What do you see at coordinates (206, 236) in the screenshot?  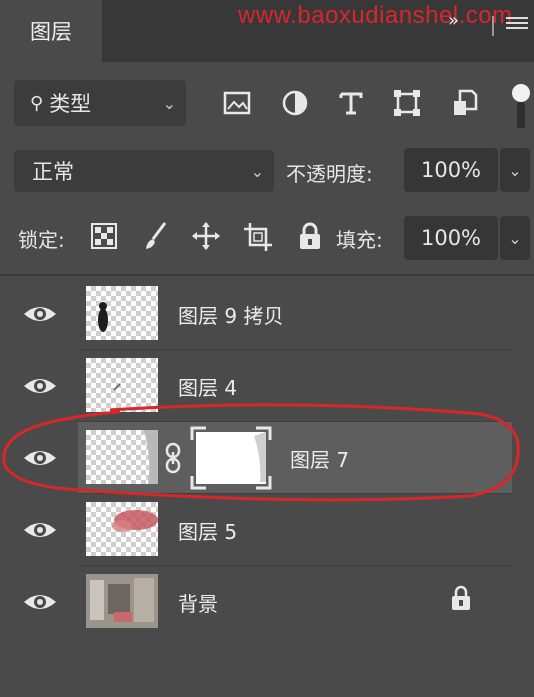 I see `lock-position-icon` at bounding box center [206, 236].